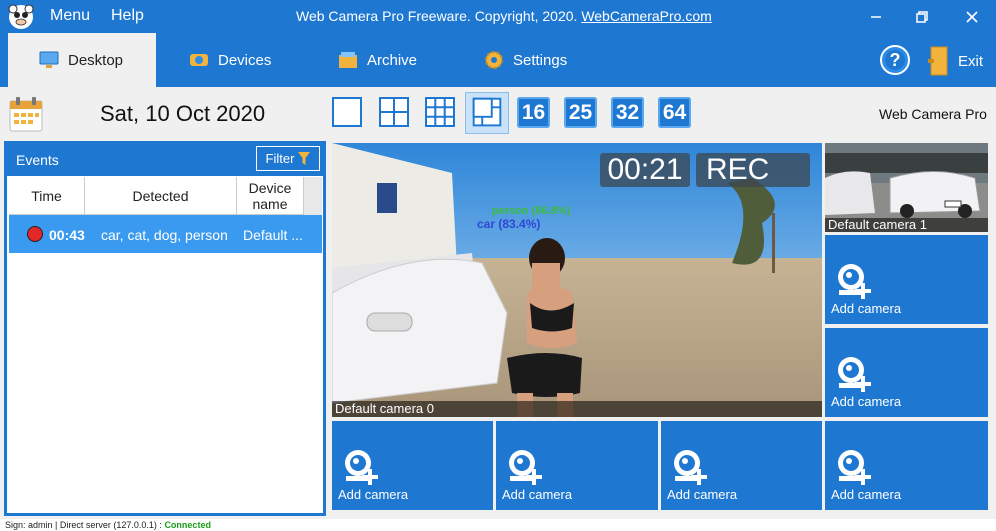 The width and height of the screenshot is (996, 531). I want to click on funnel-icon, so click(304, 158).